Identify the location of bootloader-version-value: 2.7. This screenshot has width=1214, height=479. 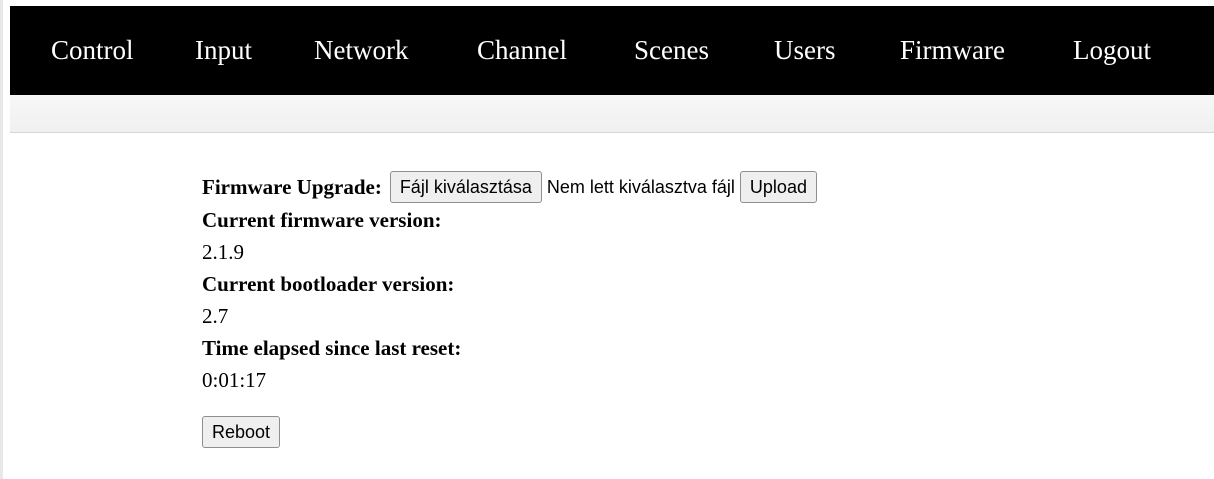
(215, 316).